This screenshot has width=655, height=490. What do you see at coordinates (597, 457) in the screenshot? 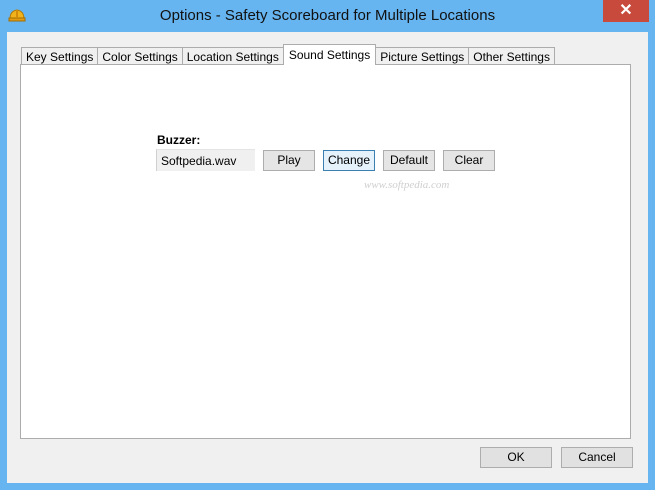
I see `cancel-button: Cancel` at bounding box center [597, 457].